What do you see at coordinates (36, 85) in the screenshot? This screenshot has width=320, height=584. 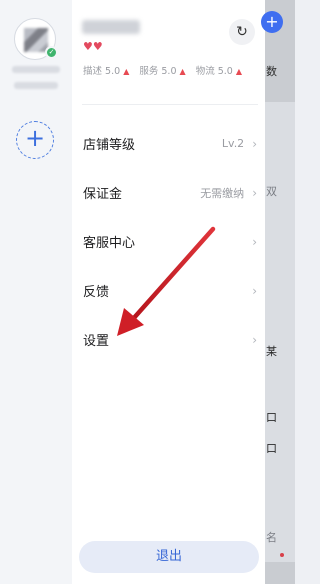 I see `account-id-redacted` at bounding box center [36, 85].